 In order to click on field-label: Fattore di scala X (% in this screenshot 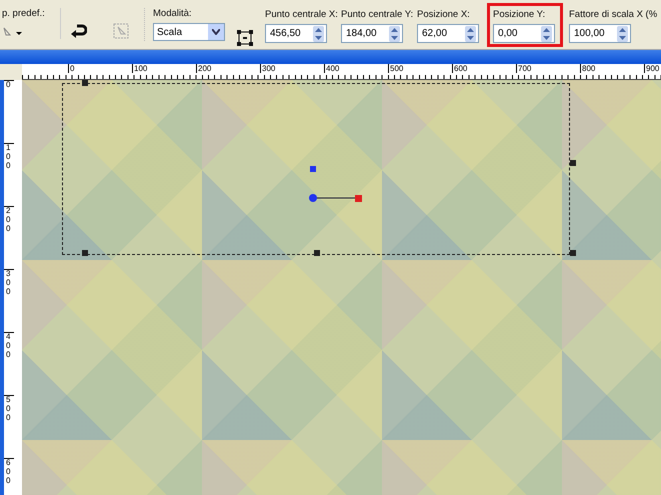, I will do `click(613, 15)`.